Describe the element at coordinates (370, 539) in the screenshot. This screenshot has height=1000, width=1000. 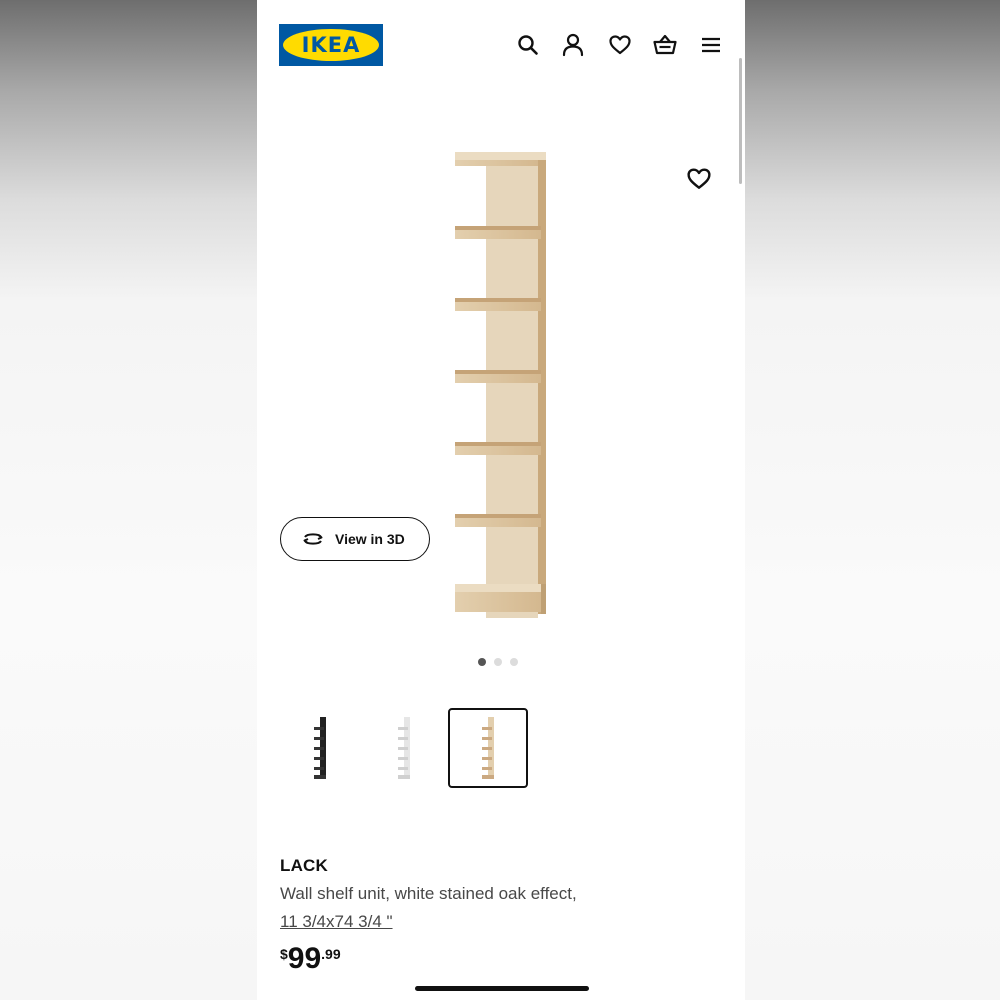
I see `view-in-3d-label: View in 3D` at that location.